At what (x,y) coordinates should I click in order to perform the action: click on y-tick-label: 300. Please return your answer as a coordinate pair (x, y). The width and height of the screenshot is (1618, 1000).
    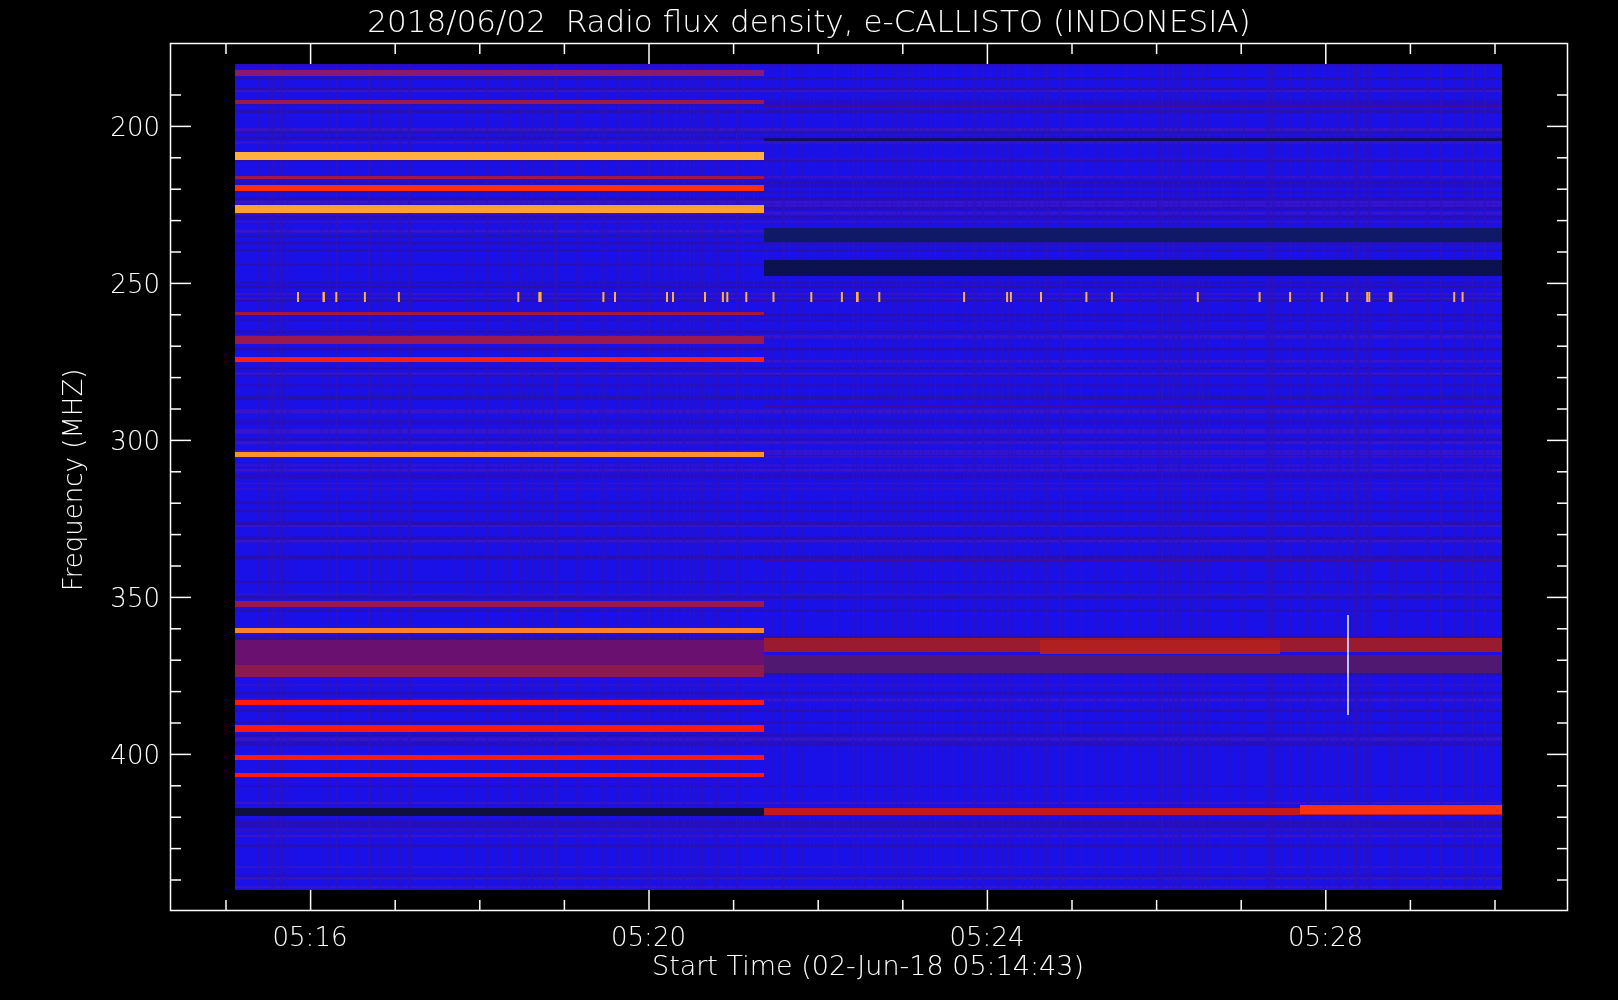
    Looking at the image, I should click on (135, 441).